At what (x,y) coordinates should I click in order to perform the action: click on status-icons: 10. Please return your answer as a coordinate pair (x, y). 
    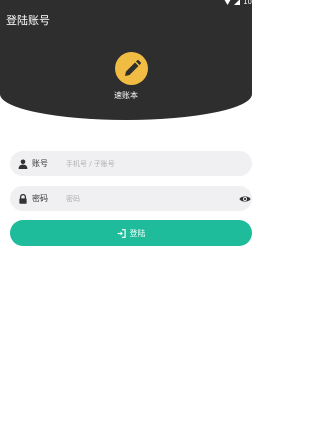
    Looking at the image, I should click on (238, 3).